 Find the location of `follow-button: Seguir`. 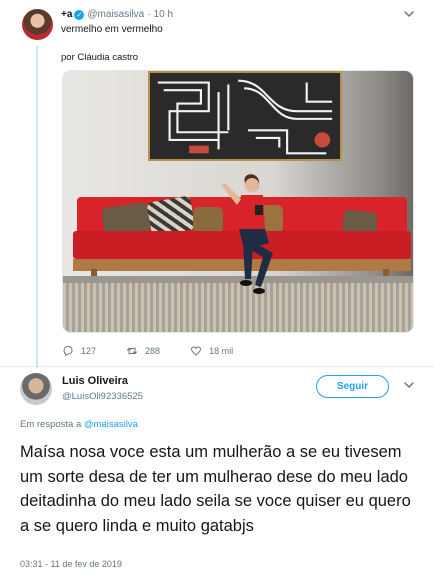

follow-button: Seguir is located at coordinates (352, 386).